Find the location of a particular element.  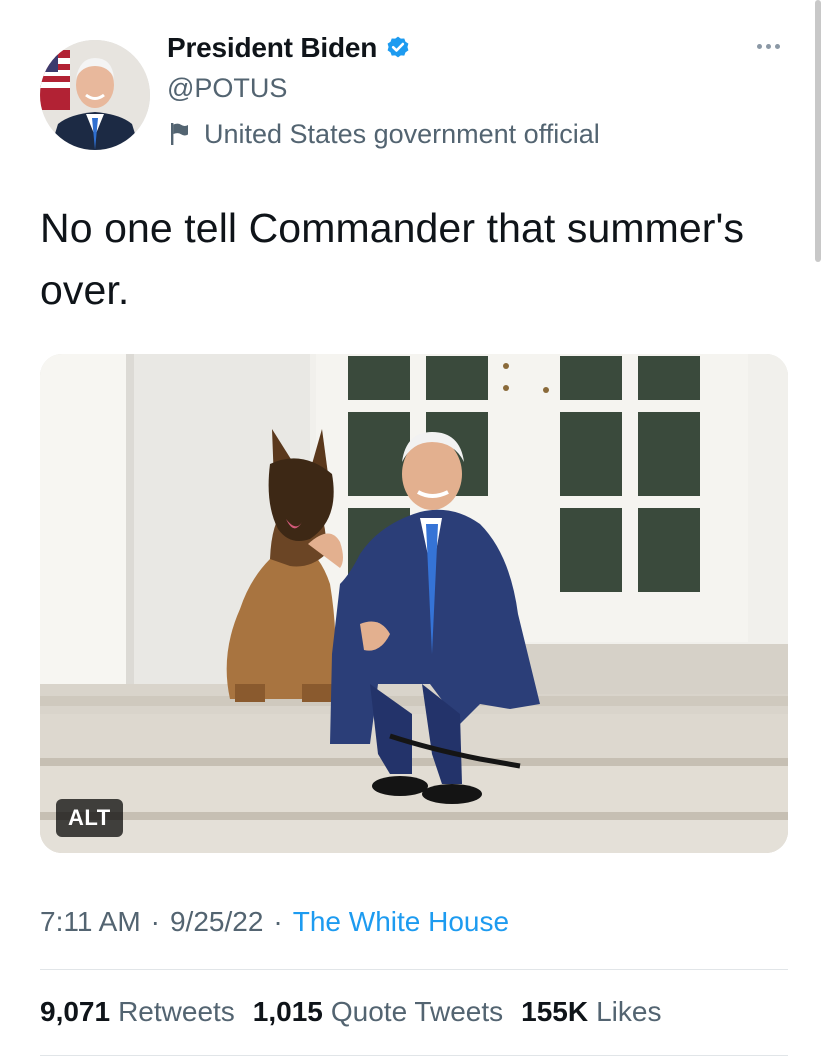

tweet-source-link: The White House is located at coordinates (401, 921).